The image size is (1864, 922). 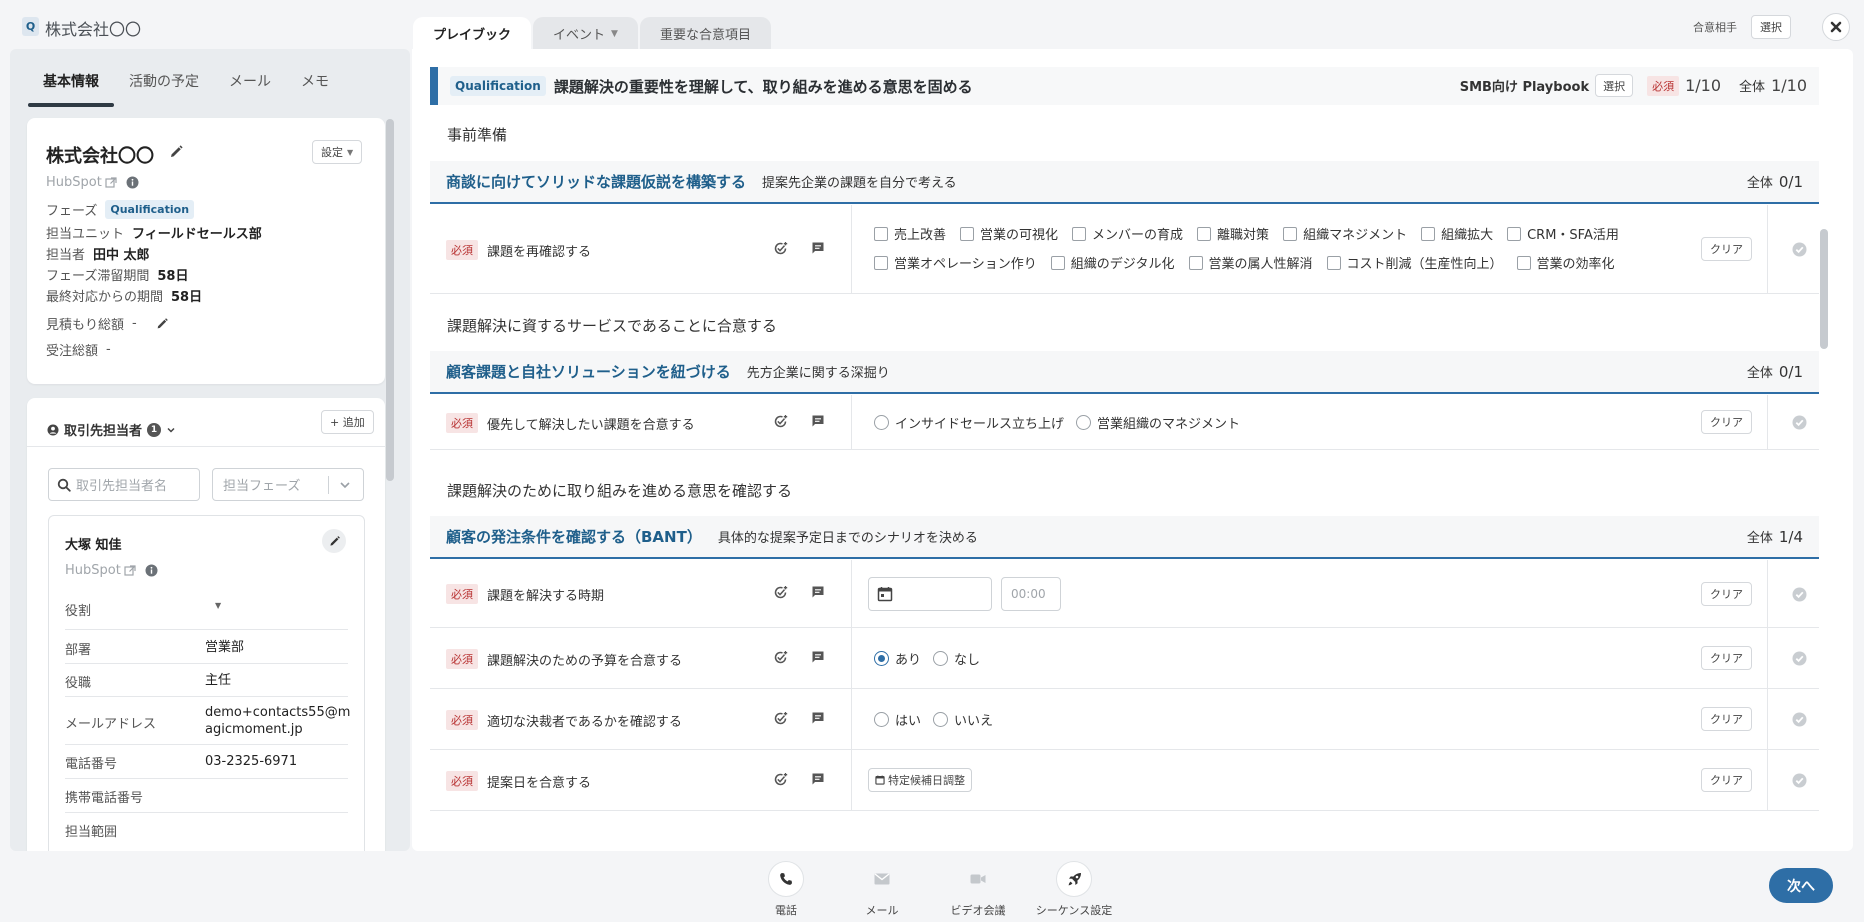 I want to click on settings-button: 設定 ▼, so click(x=337, y=152).